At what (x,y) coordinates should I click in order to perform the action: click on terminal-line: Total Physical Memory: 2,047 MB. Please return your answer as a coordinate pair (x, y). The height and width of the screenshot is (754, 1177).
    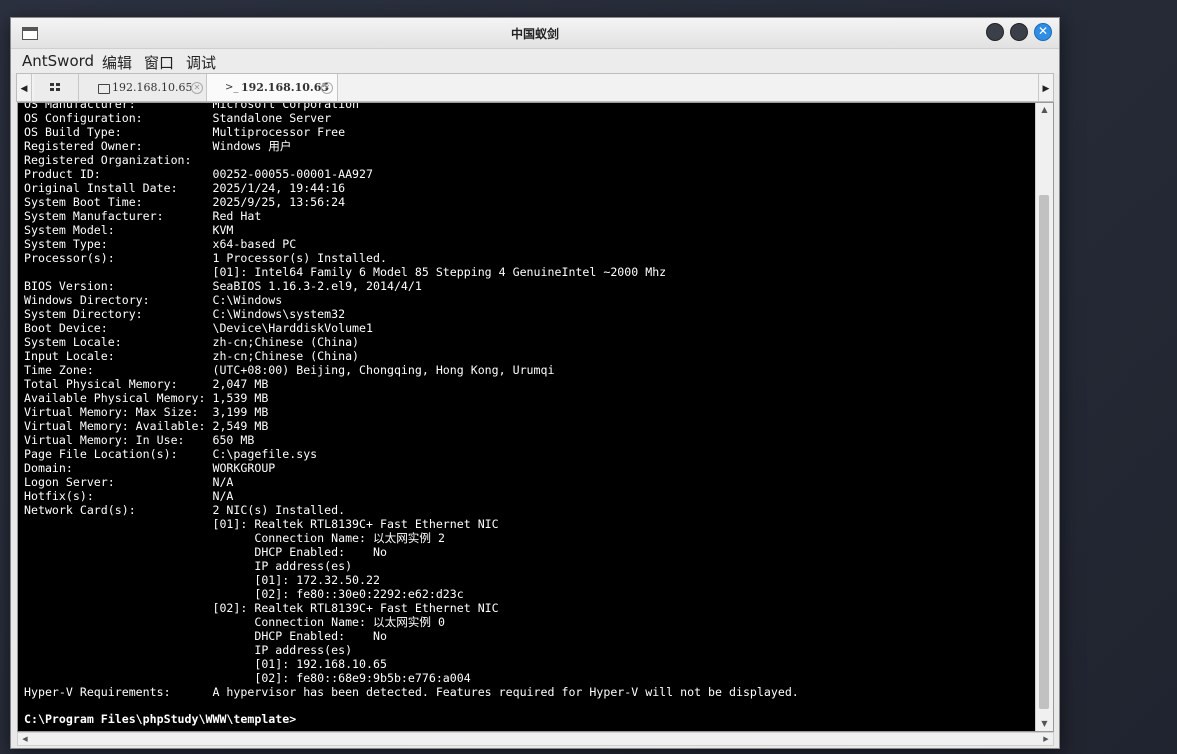
    Looking at the image, I should click on (146, 384).